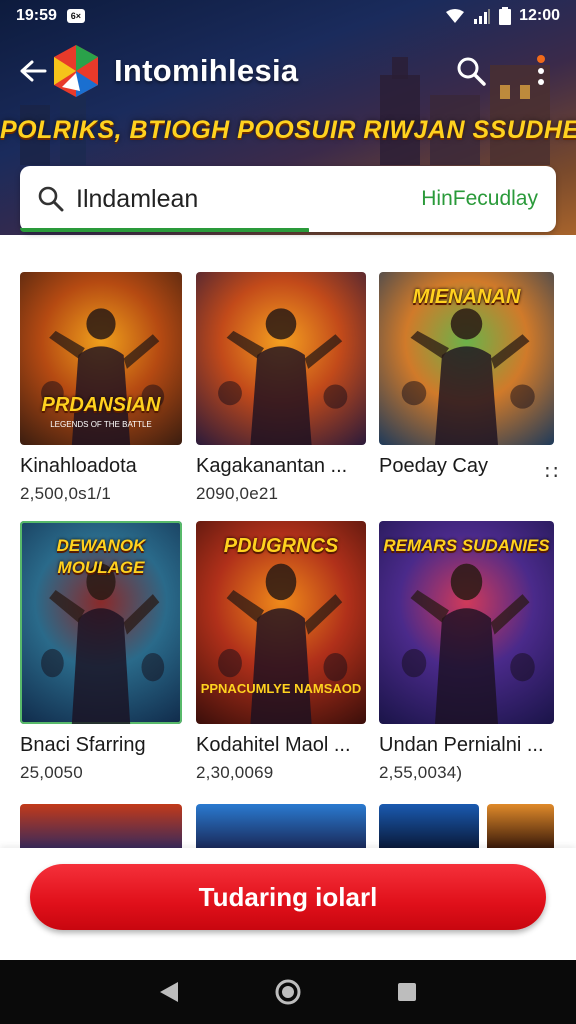  What do you see at coordinates (235, 772) in the screenshot?
I see `game-download-count: 2,30,0069` at bounding box center [235, 772].